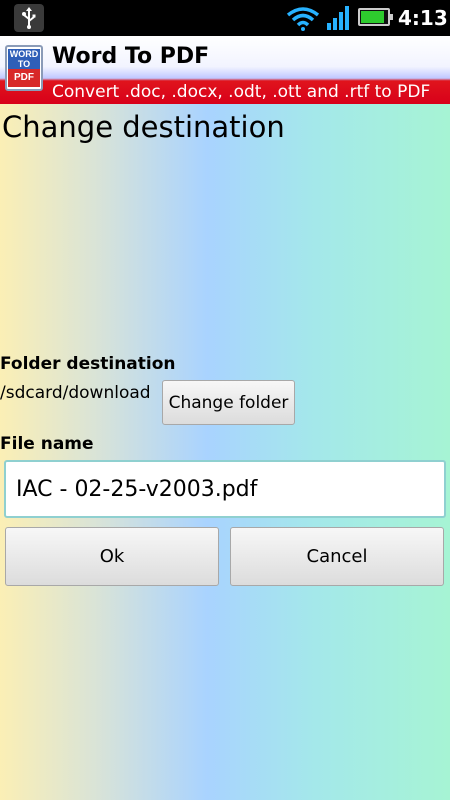 The width and height of the screenshot is (450, 800). What do you see at coordinates (228, 402) in the screenshot?
I see `change-folder-button: Change folder` at bounding box center [228, 402].